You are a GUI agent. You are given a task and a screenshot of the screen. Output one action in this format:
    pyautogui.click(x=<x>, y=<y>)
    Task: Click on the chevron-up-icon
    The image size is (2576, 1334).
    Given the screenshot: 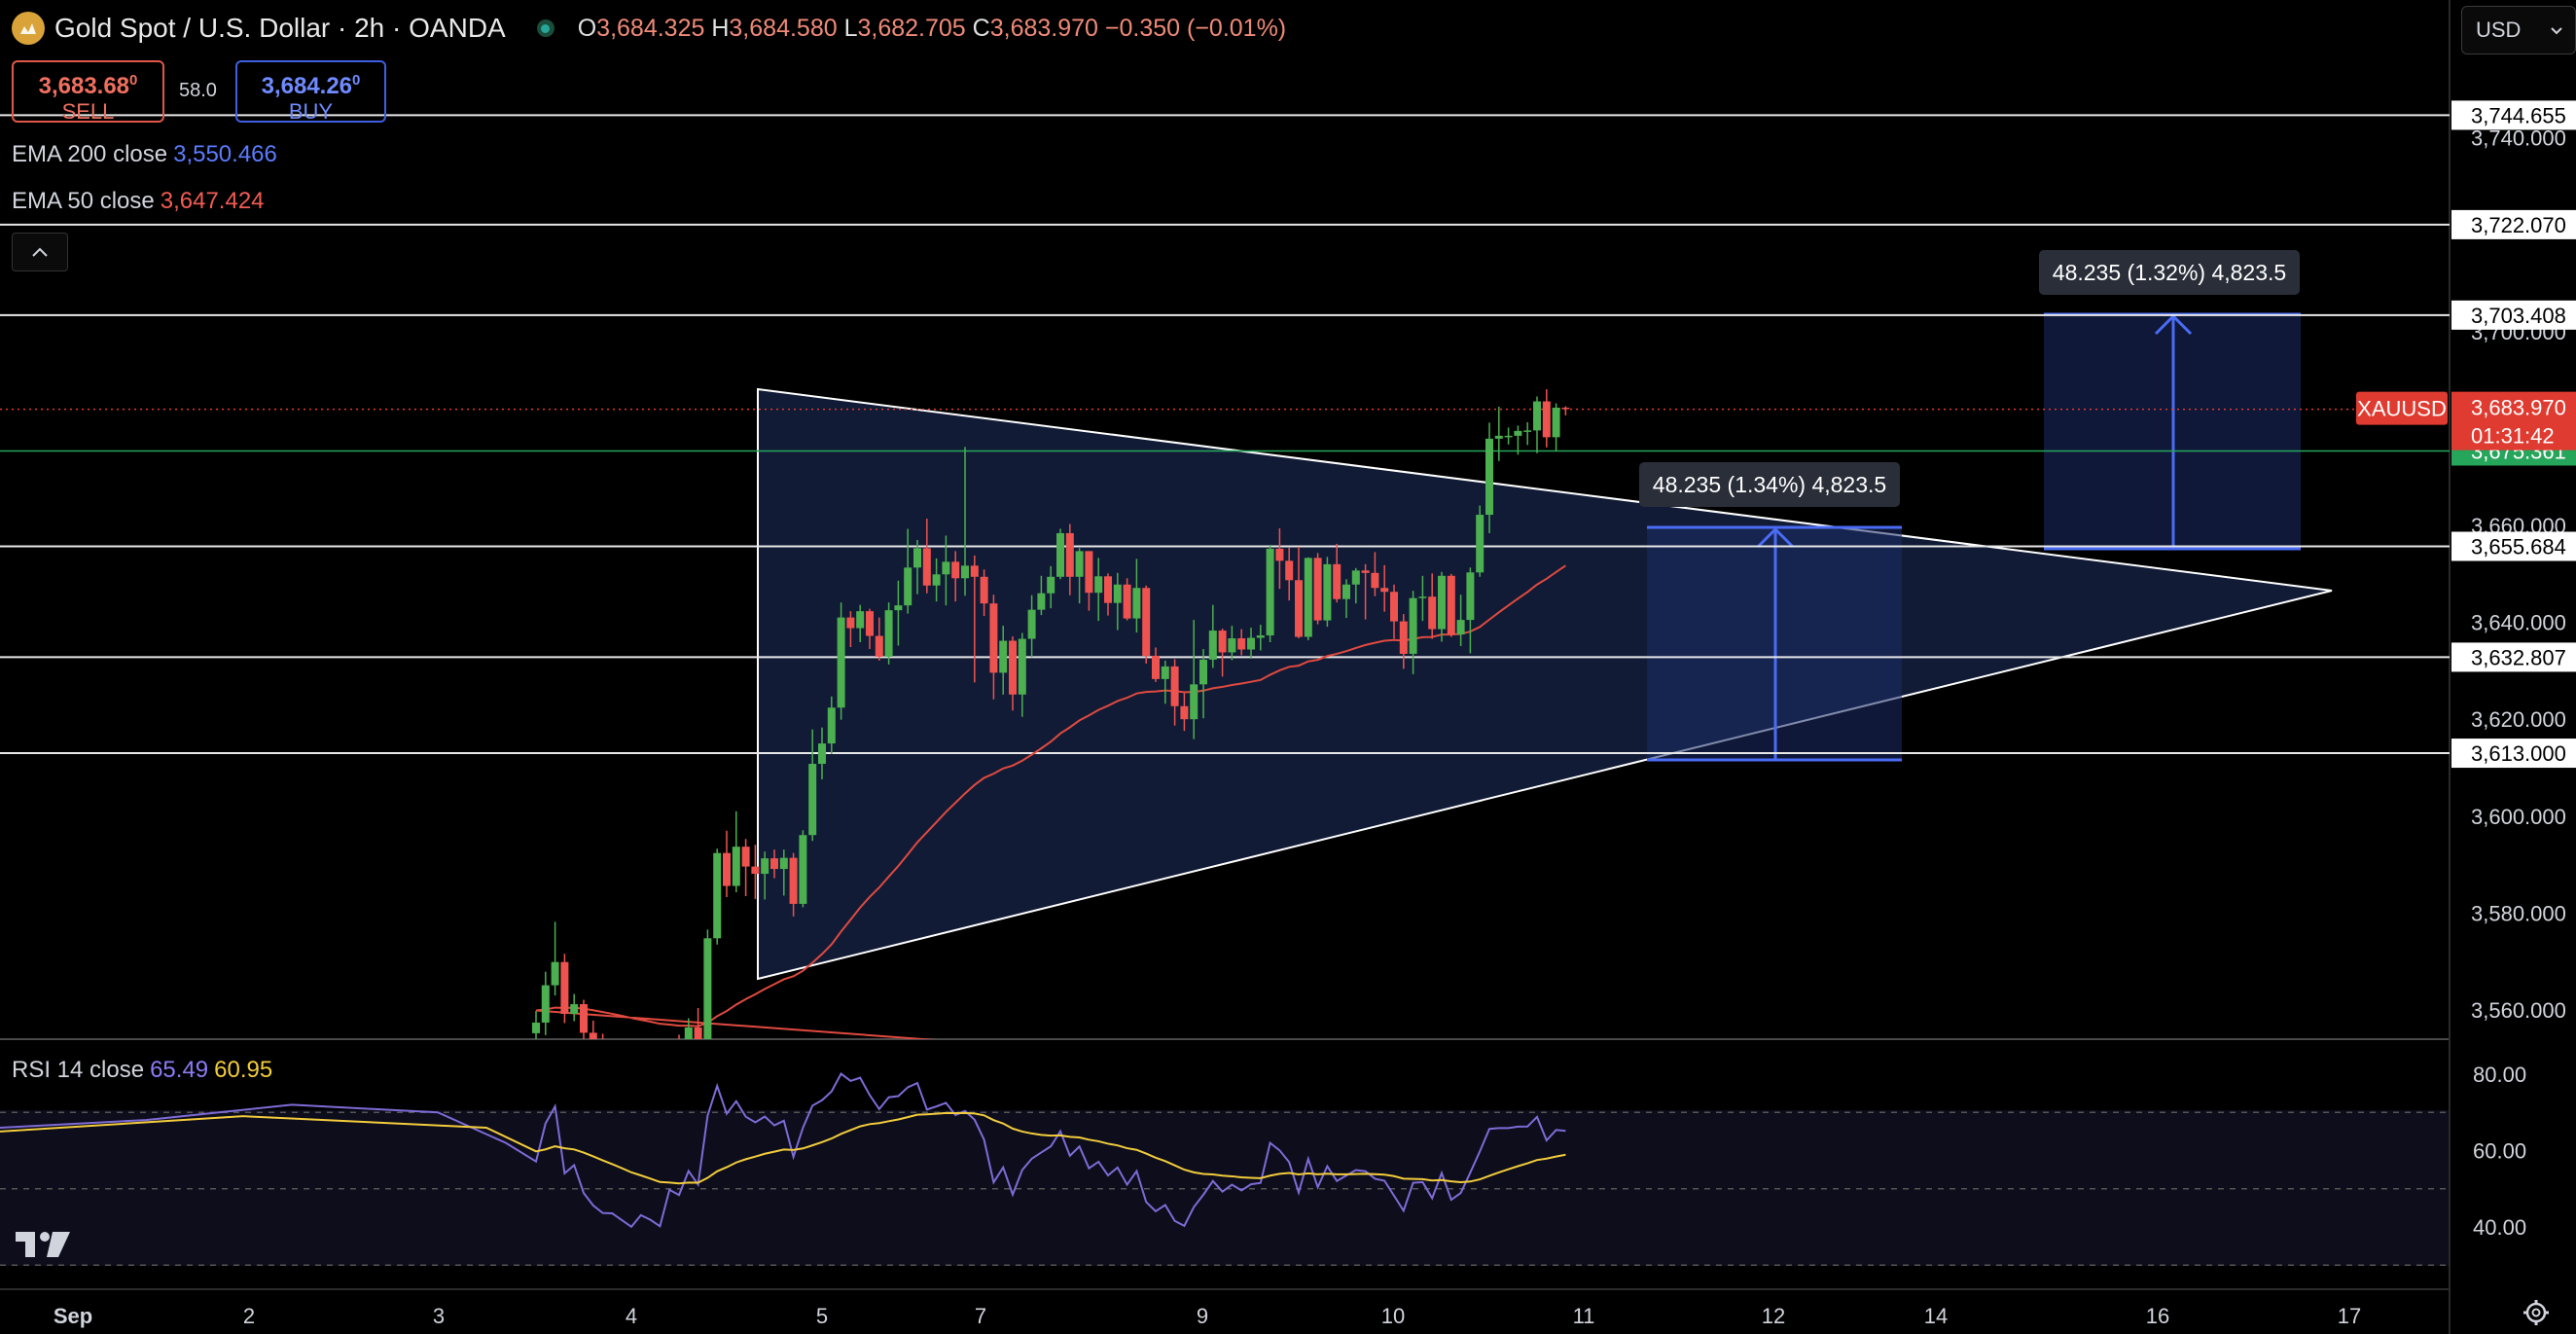 What is the action you would take?
    pyautogui.click(x=40, y=252)
    